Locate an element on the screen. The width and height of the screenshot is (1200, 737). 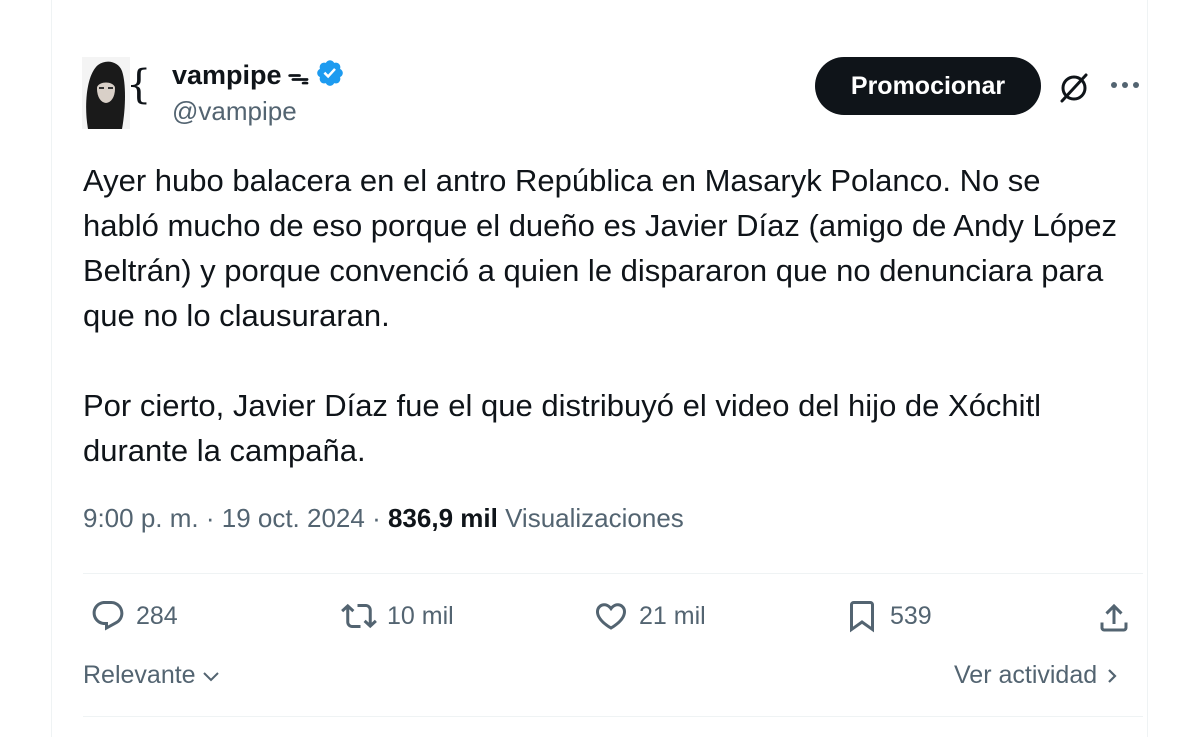
view-activity-label: Ver actividad is located at coordinates (1026, 675).